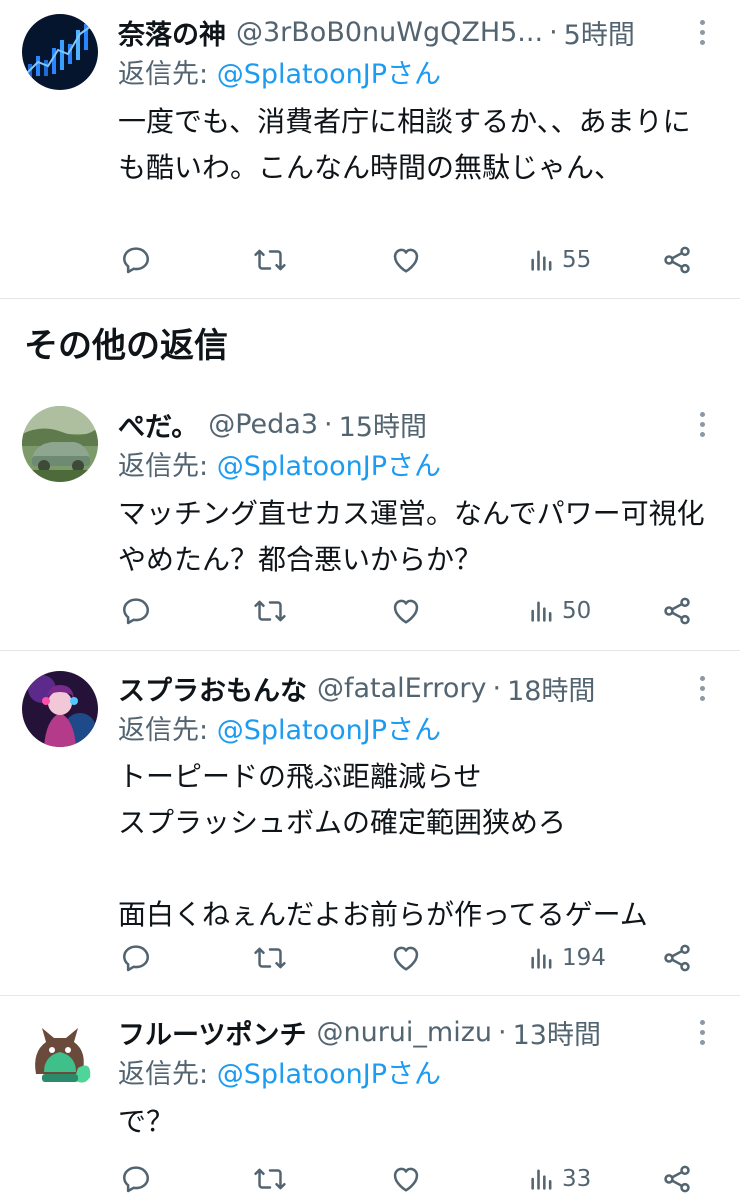 The height and width of the screenshot is (1200, 740). I want to click on views-count: 33, so click(577, 1179).